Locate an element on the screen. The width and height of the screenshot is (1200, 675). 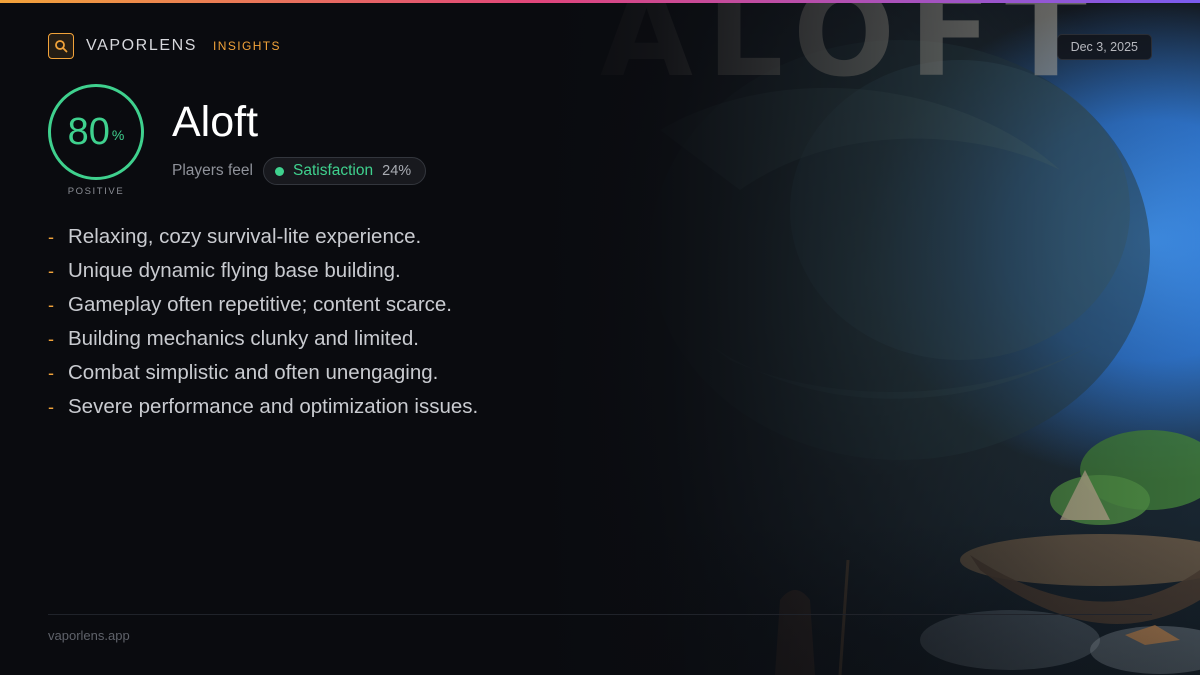
score-value: 80 % is located at coordinates (96, 132).